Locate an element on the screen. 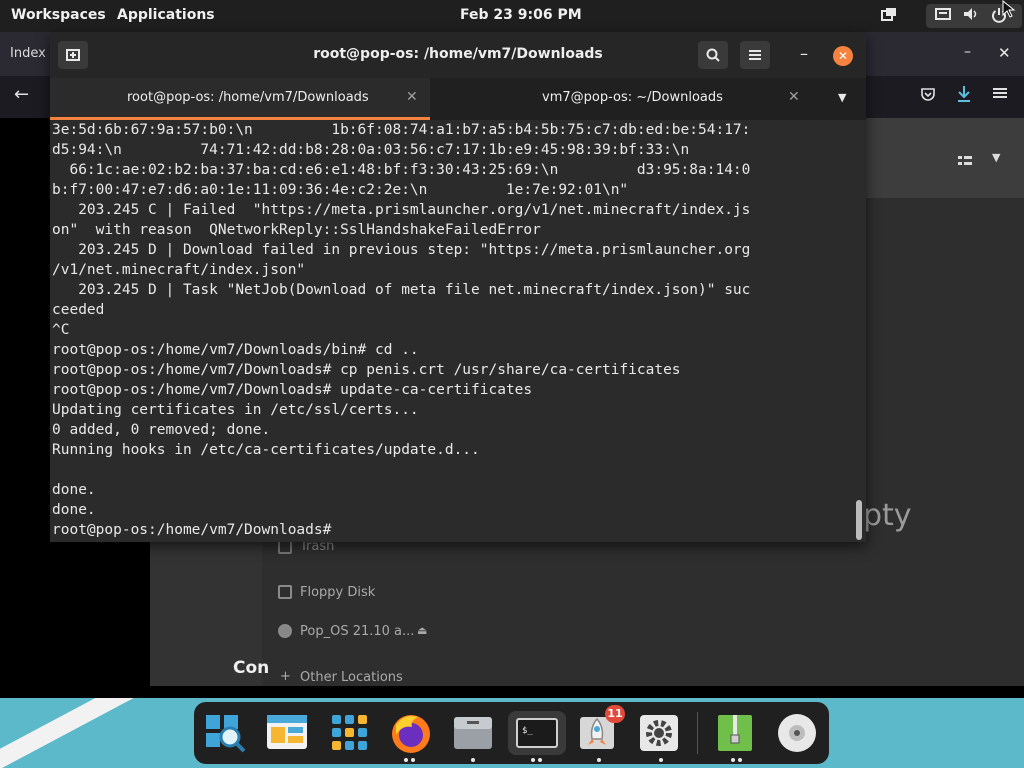 This screenshot has height=768, width=1024. minimize-button: – is located at coordinates (804, 54).